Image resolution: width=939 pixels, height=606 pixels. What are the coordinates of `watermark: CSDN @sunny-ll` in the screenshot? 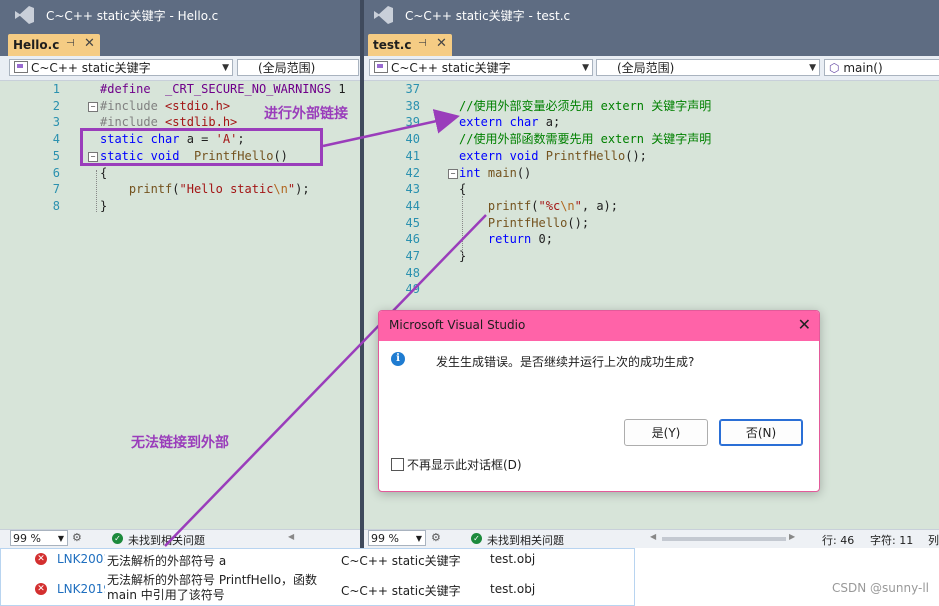 It's located at (880, 588).